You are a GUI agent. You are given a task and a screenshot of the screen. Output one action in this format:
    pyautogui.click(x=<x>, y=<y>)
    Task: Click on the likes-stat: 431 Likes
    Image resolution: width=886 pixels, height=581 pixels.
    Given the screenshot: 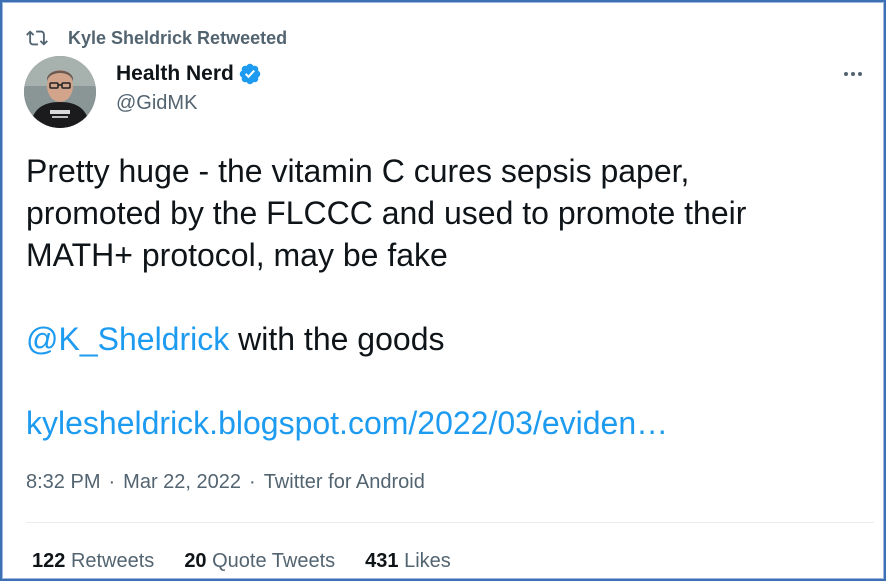 What is the action you would take?
    pyautogui.click(x=408, y=561)
    